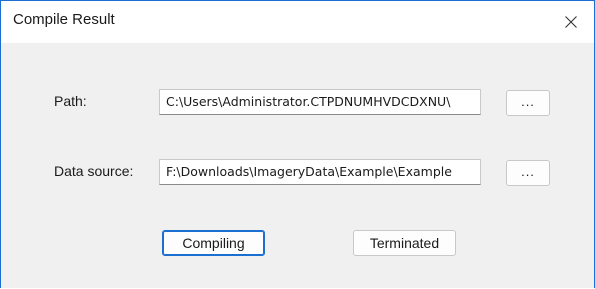  What do you see at coordinates (213, 243) in the screenshot?
I see `compiling-button: Compiling` at bounding box center [213, 243].